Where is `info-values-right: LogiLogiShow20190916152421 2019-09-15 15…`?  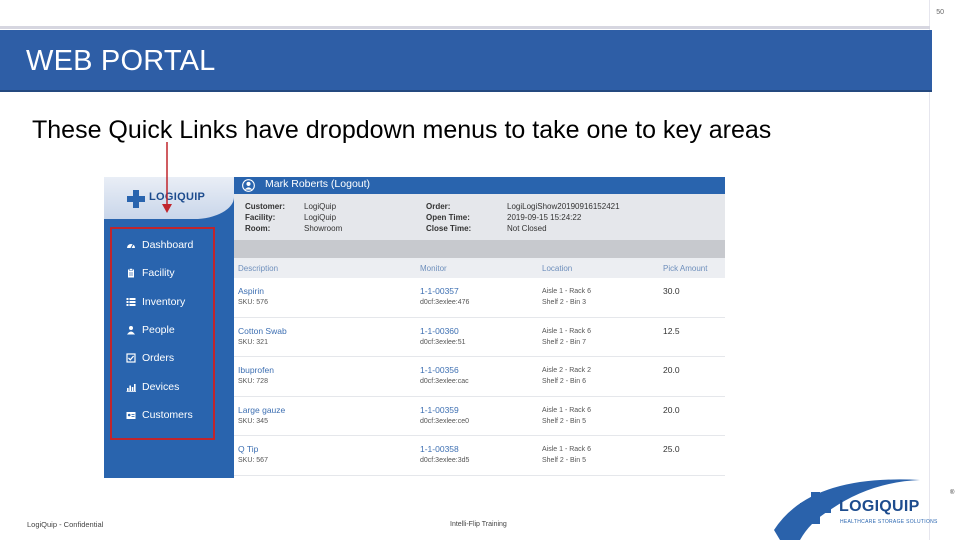 info-values-right: LogiLogiShow20190916152421 2019-09-15 15… is located at coordinates (563, 217).